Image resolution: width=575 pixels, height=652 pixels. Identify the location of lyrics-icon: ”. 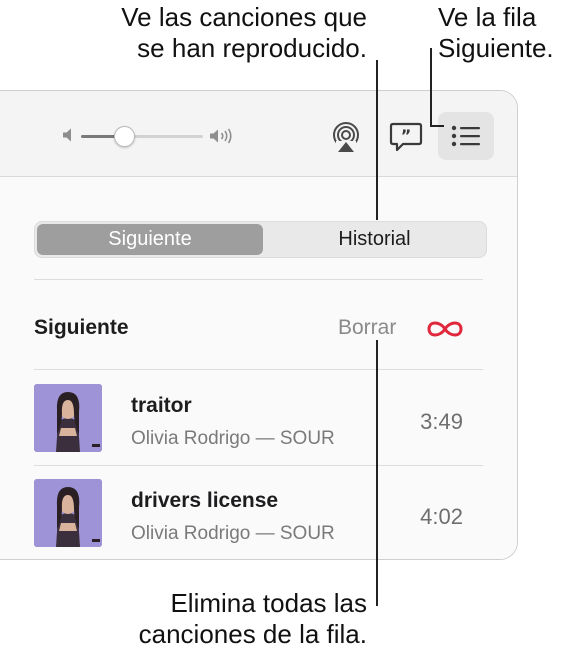
(406, 137).